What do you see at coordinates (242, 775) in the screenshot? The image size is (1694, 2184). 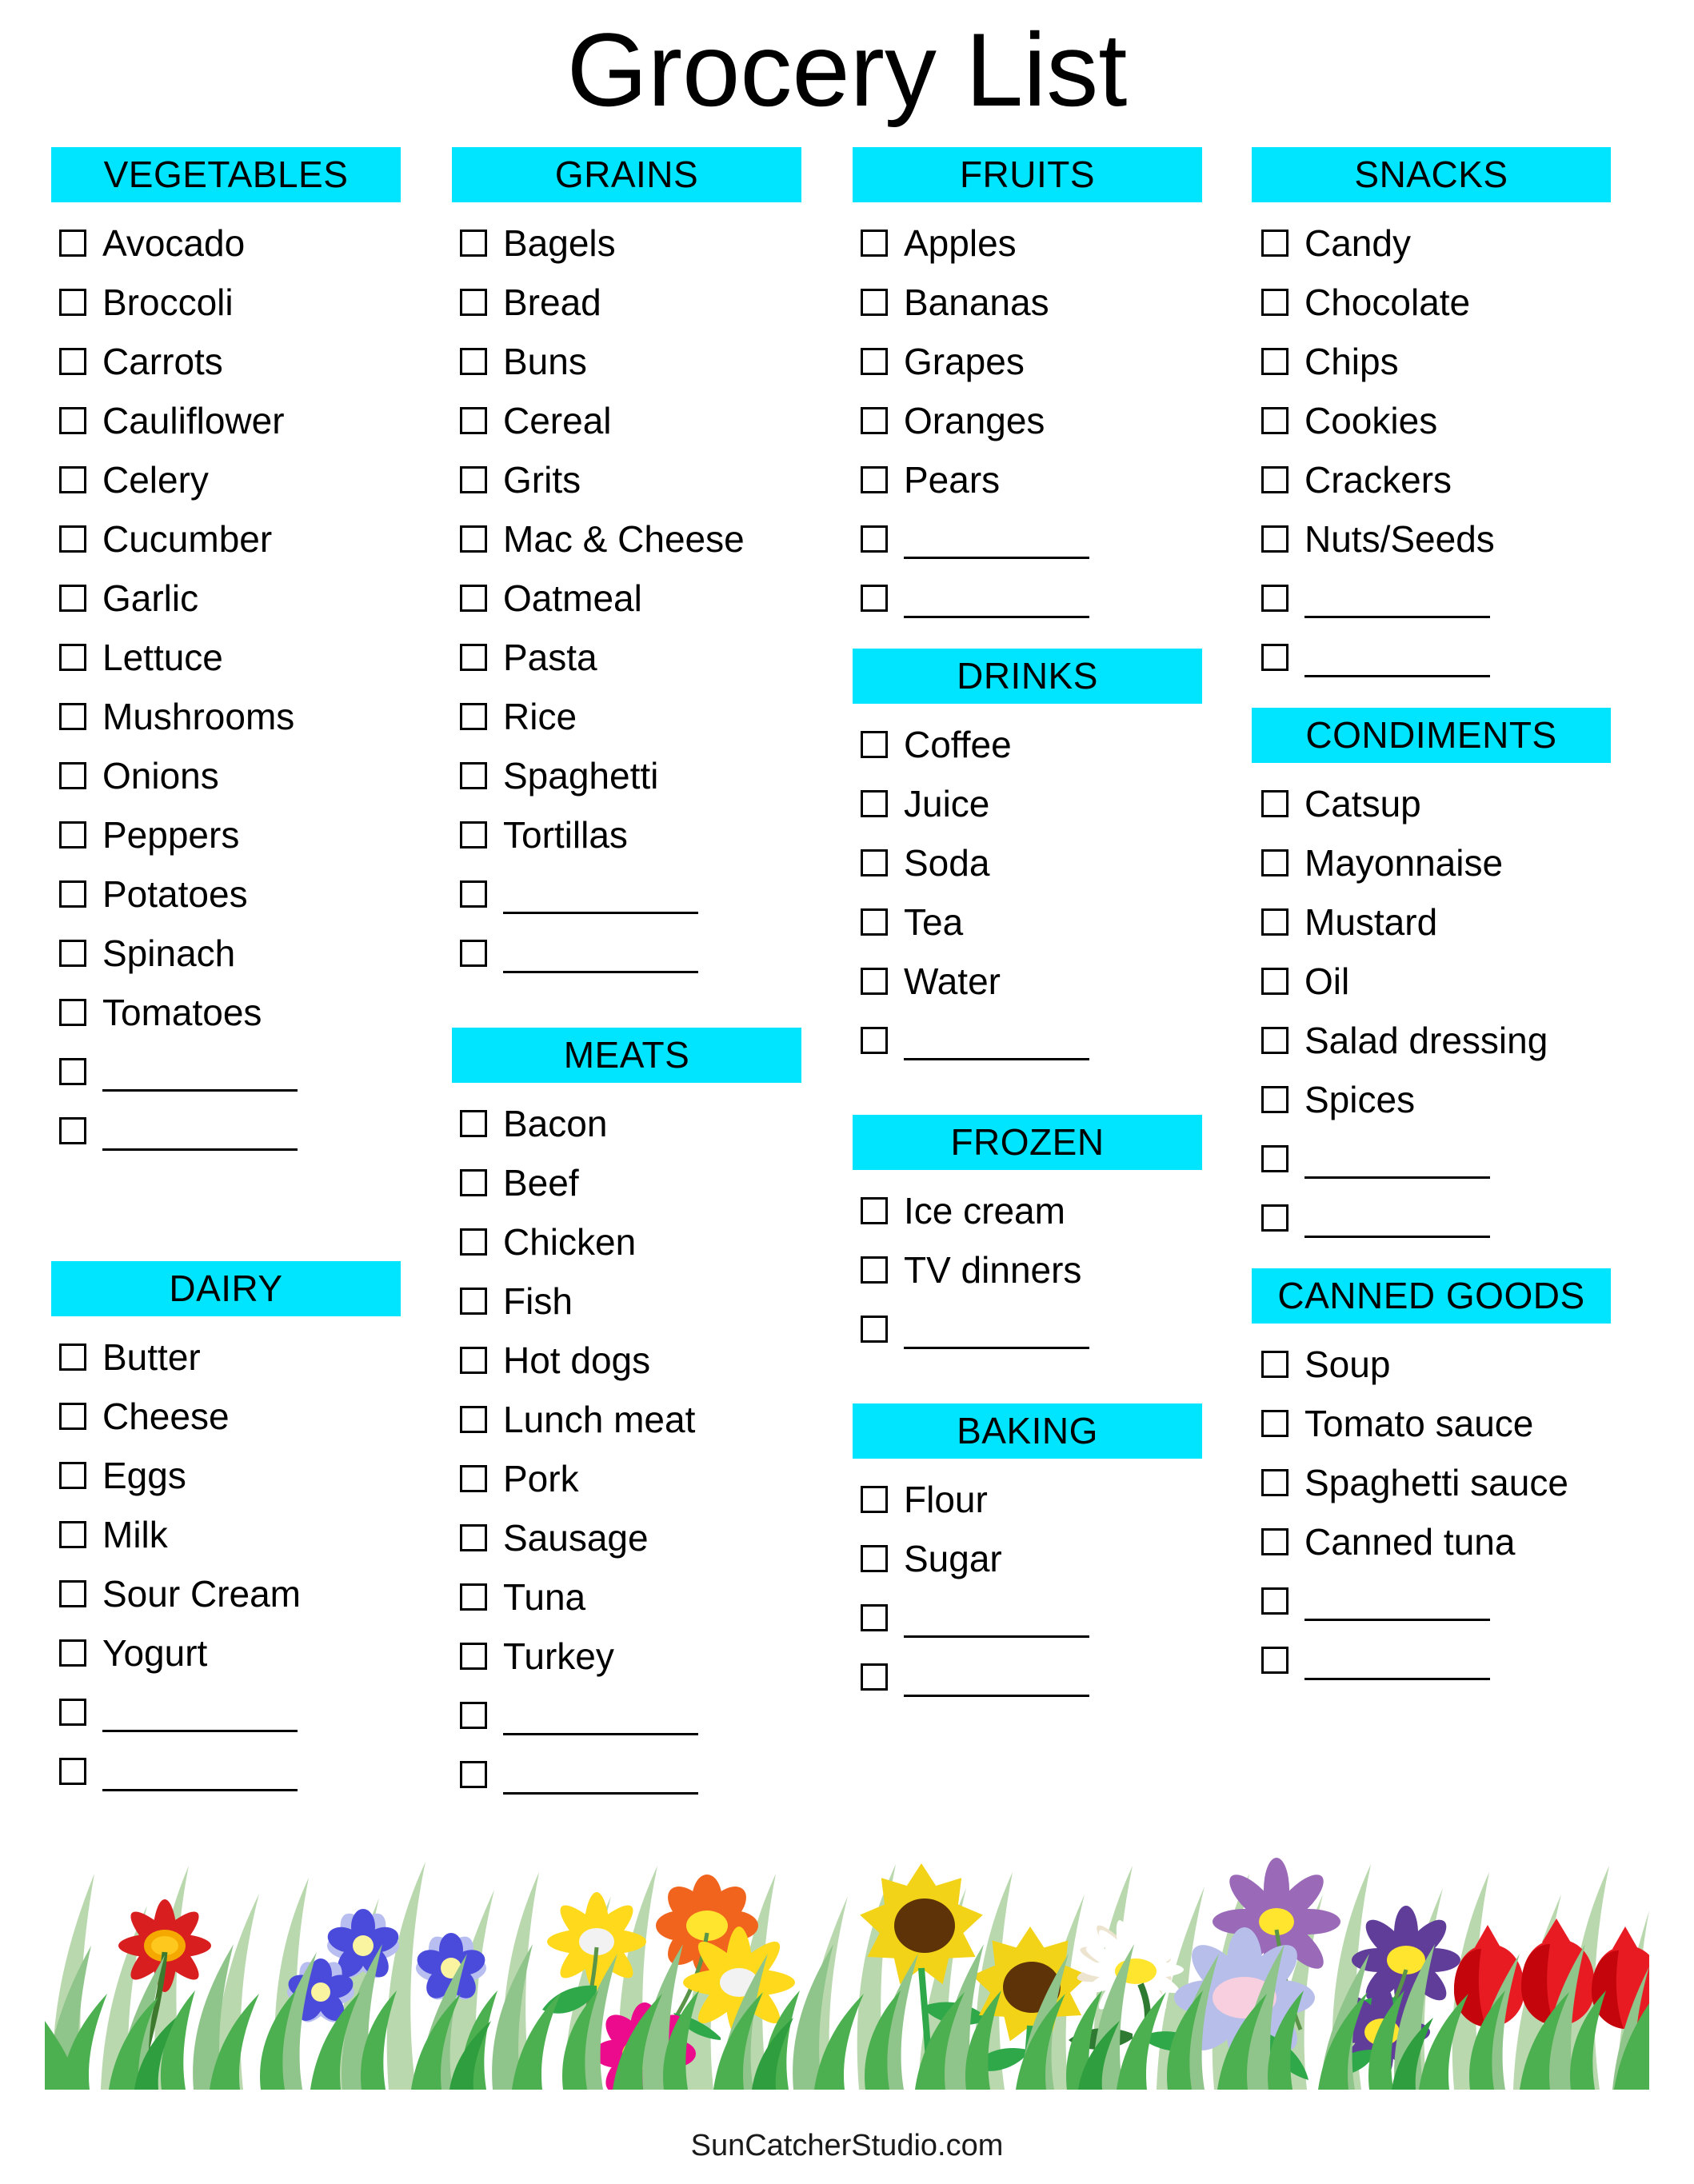 I see `list-item: Onions` at bounding box center [242, 775].